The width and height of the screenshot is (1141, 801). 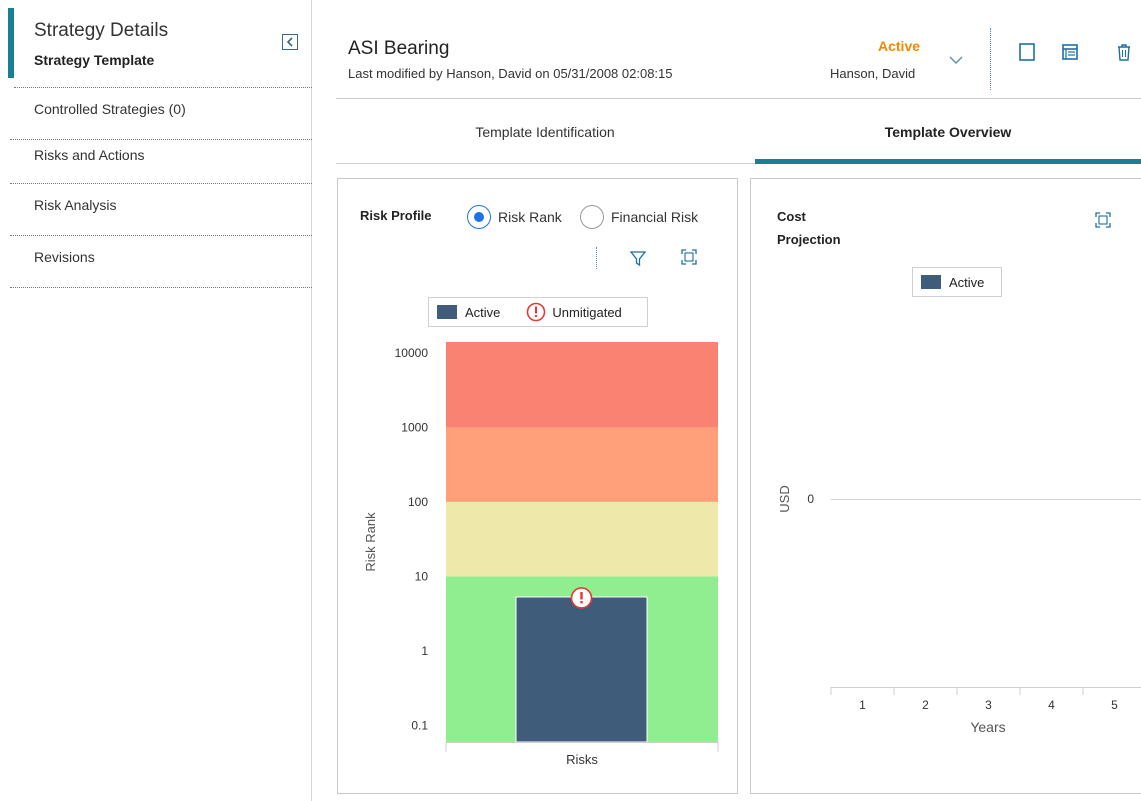 I want to click on y-tick-label: 100, so click(x=418, y=502).